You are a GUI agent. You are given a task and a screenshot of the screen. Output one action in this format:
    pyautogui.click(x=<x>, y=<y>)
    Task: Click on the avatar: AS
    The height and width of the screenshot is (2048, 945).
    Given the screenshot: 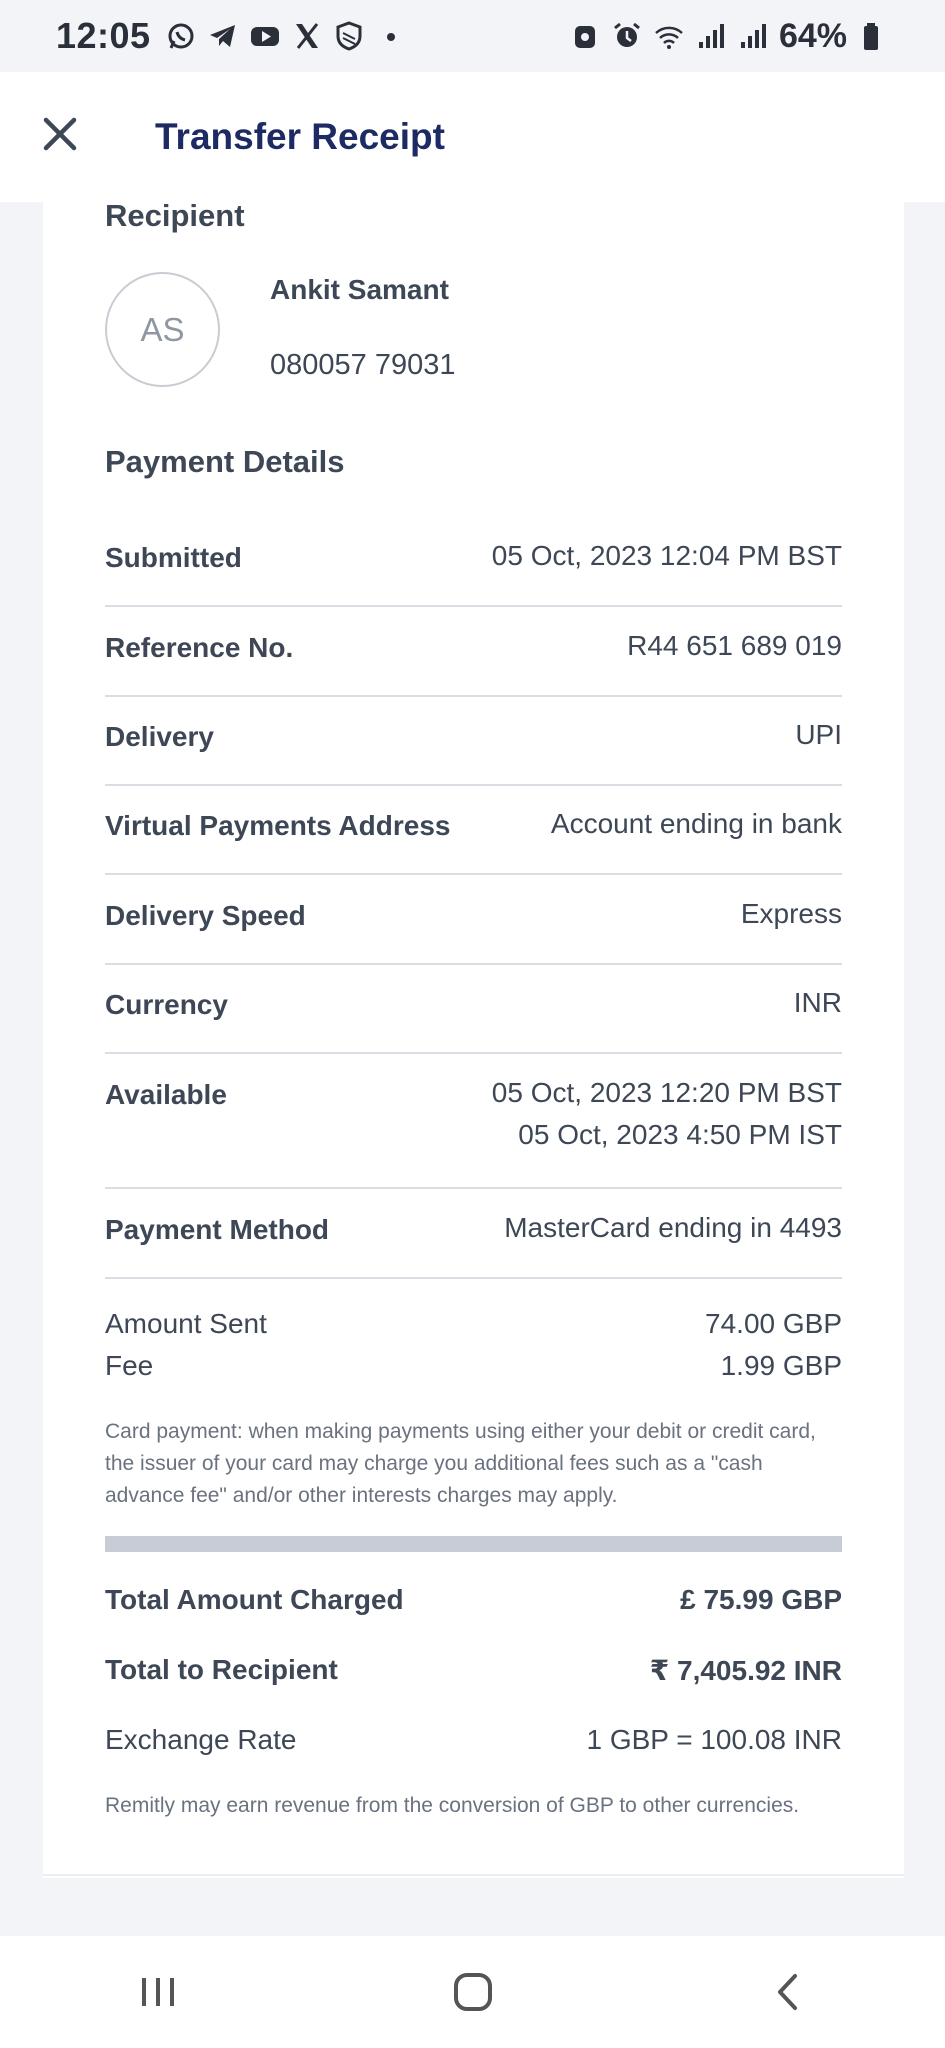 What is the action you would take?
    pyautogui.click(x=162, y=329)
    